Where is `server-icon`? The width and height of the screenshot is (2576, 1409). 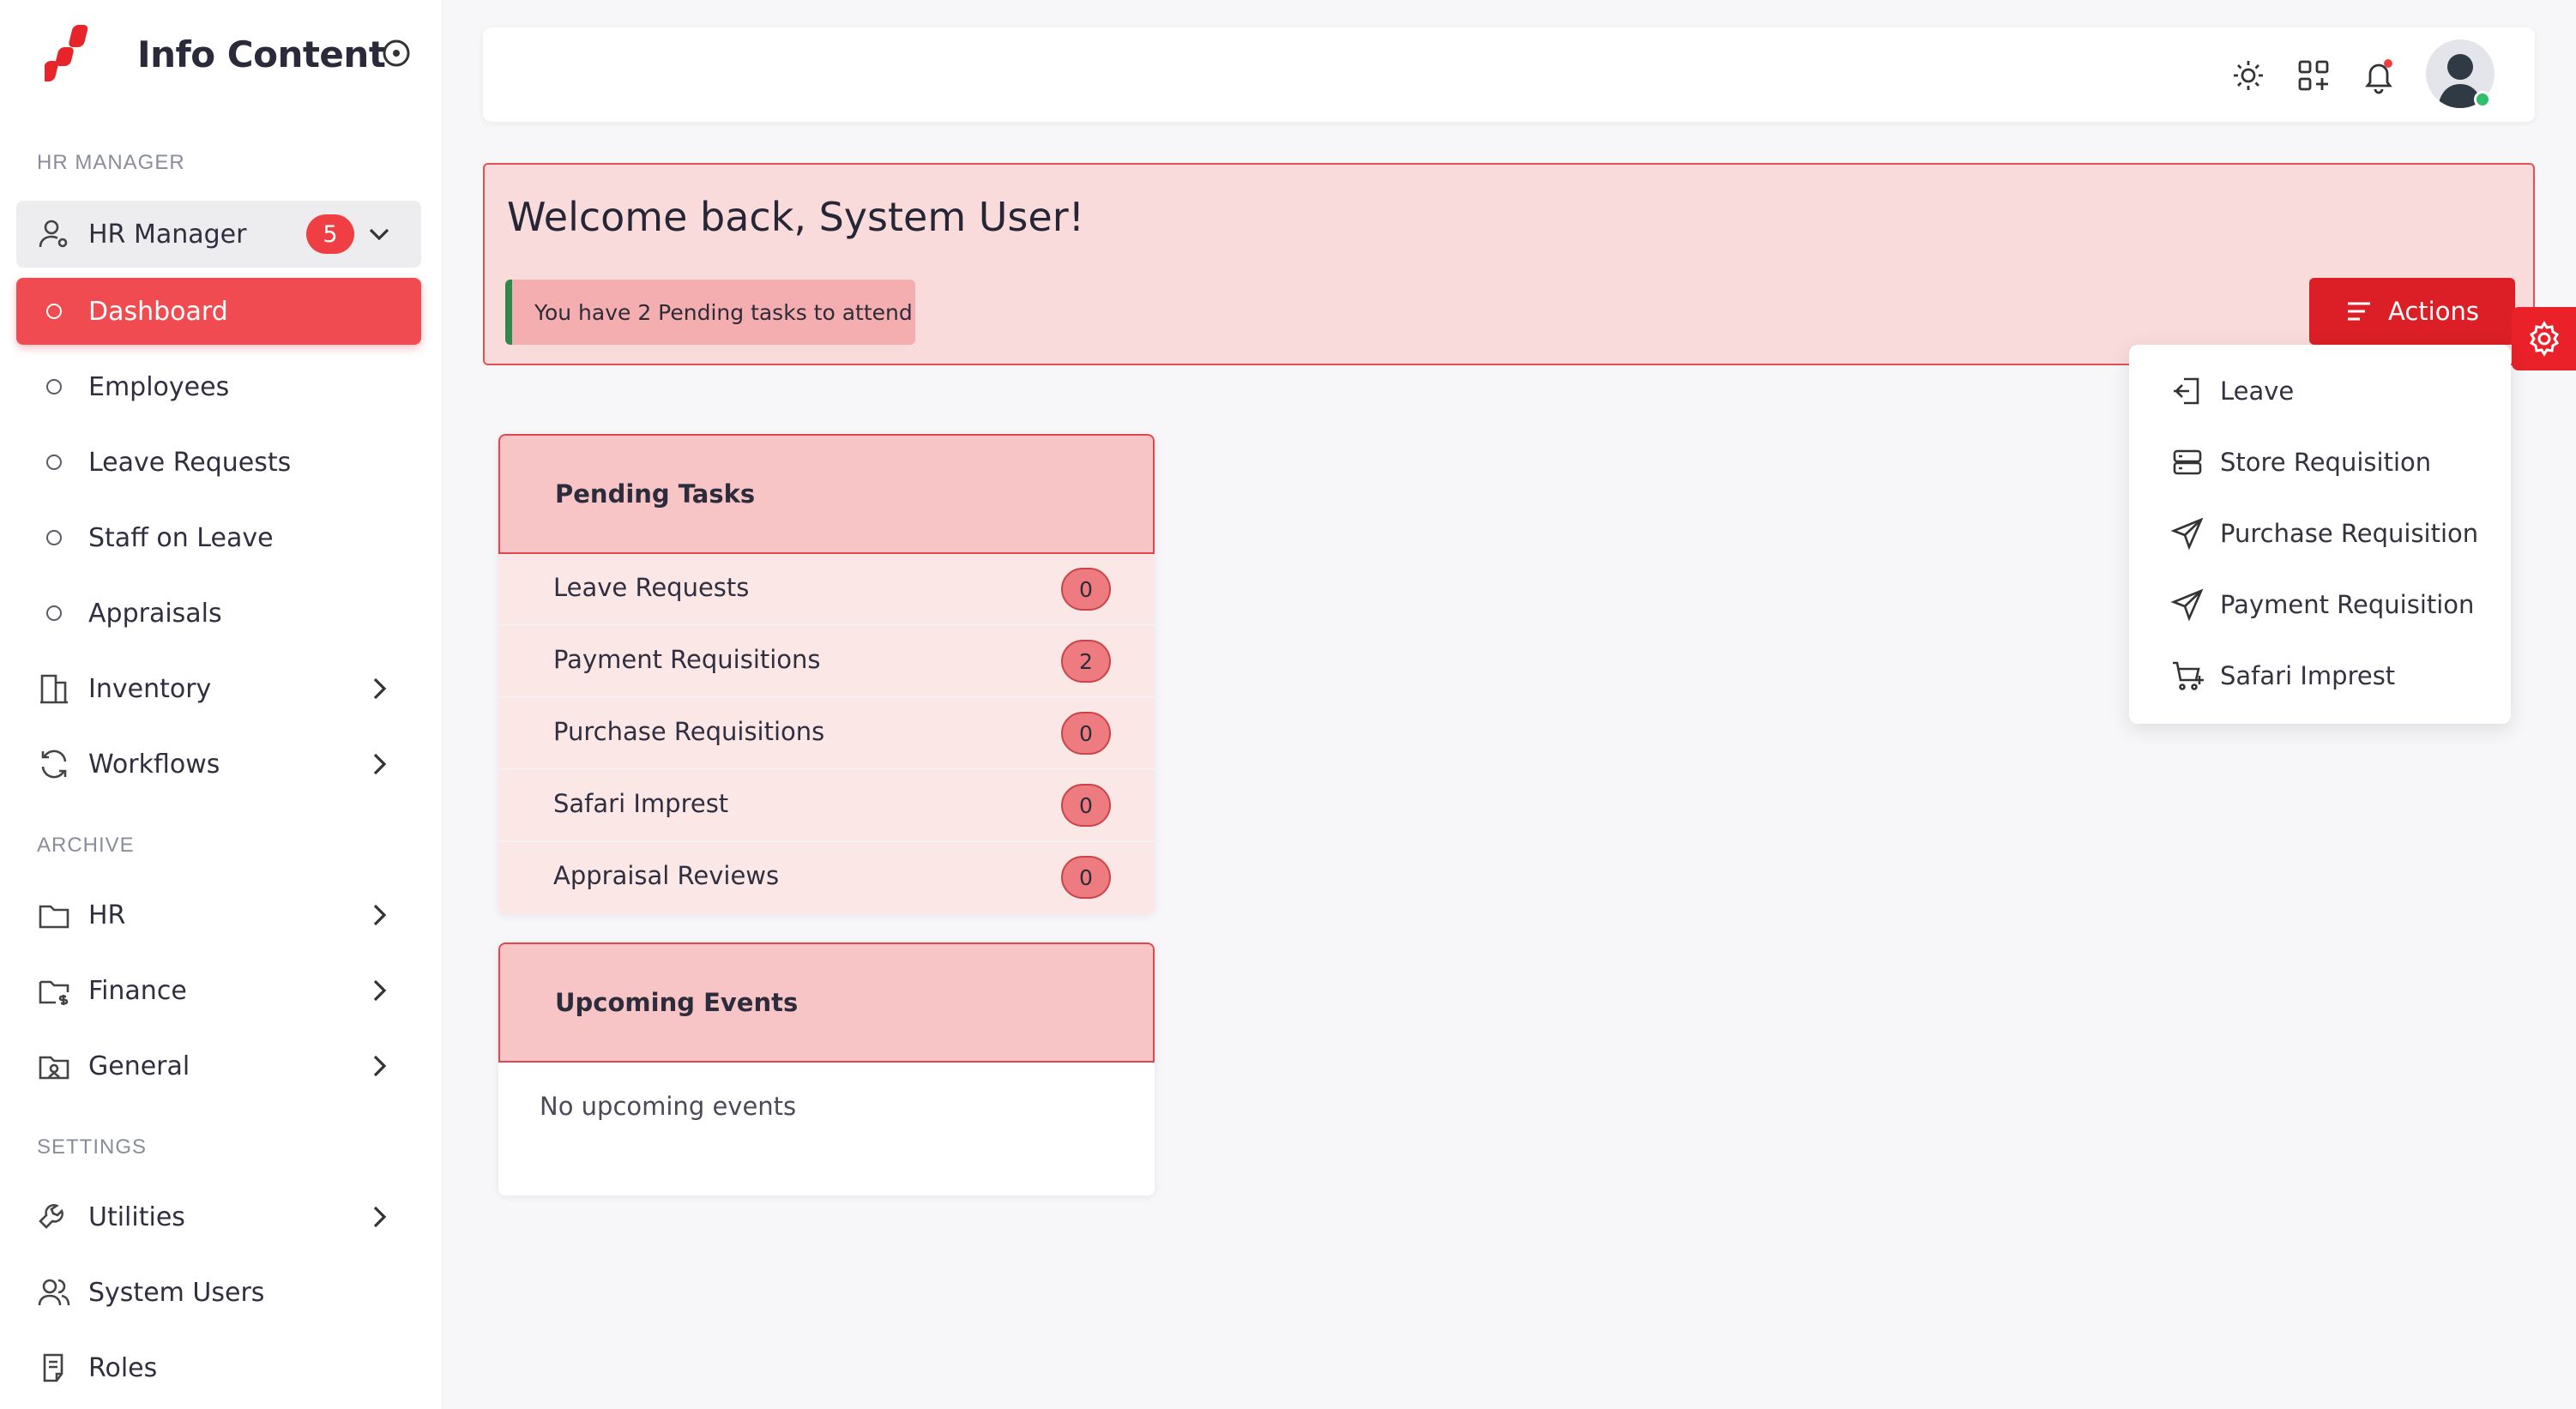 server-icon is located at coordinates (2187, 462).